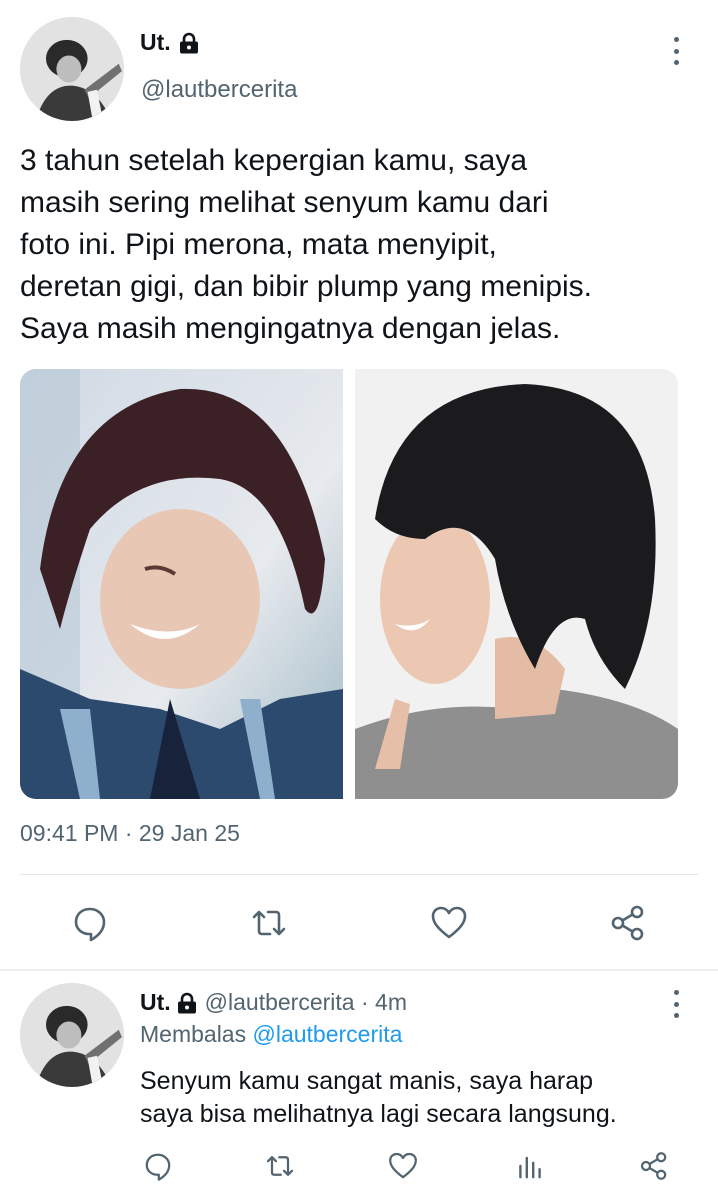 This screenshot has height=1200, width=718. What do you see at coordinates (367, 1081) in the screenshot?
I see `reply-text-line: Senyum kamu sangat manis, saya harap` at bounding box center [367, 1081].